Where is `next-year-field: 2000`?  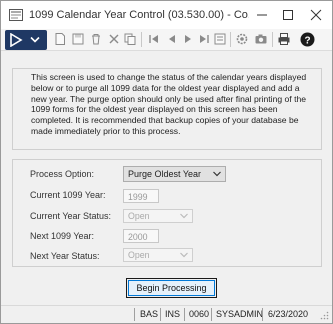 next-year-field: 2000 is located at coordinates (141, 236).